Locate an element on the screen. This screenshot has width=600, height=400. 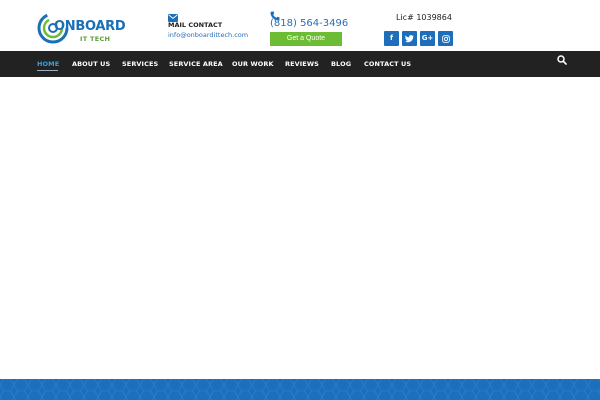
nav-item-services: SERVICES is located at coordinates (140, 64).